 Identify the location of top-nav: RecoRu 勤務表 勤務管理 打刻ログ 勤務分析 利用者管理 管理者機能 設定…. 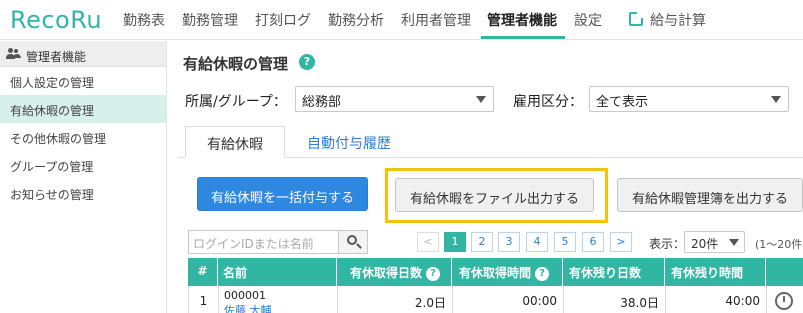
(401, 20).